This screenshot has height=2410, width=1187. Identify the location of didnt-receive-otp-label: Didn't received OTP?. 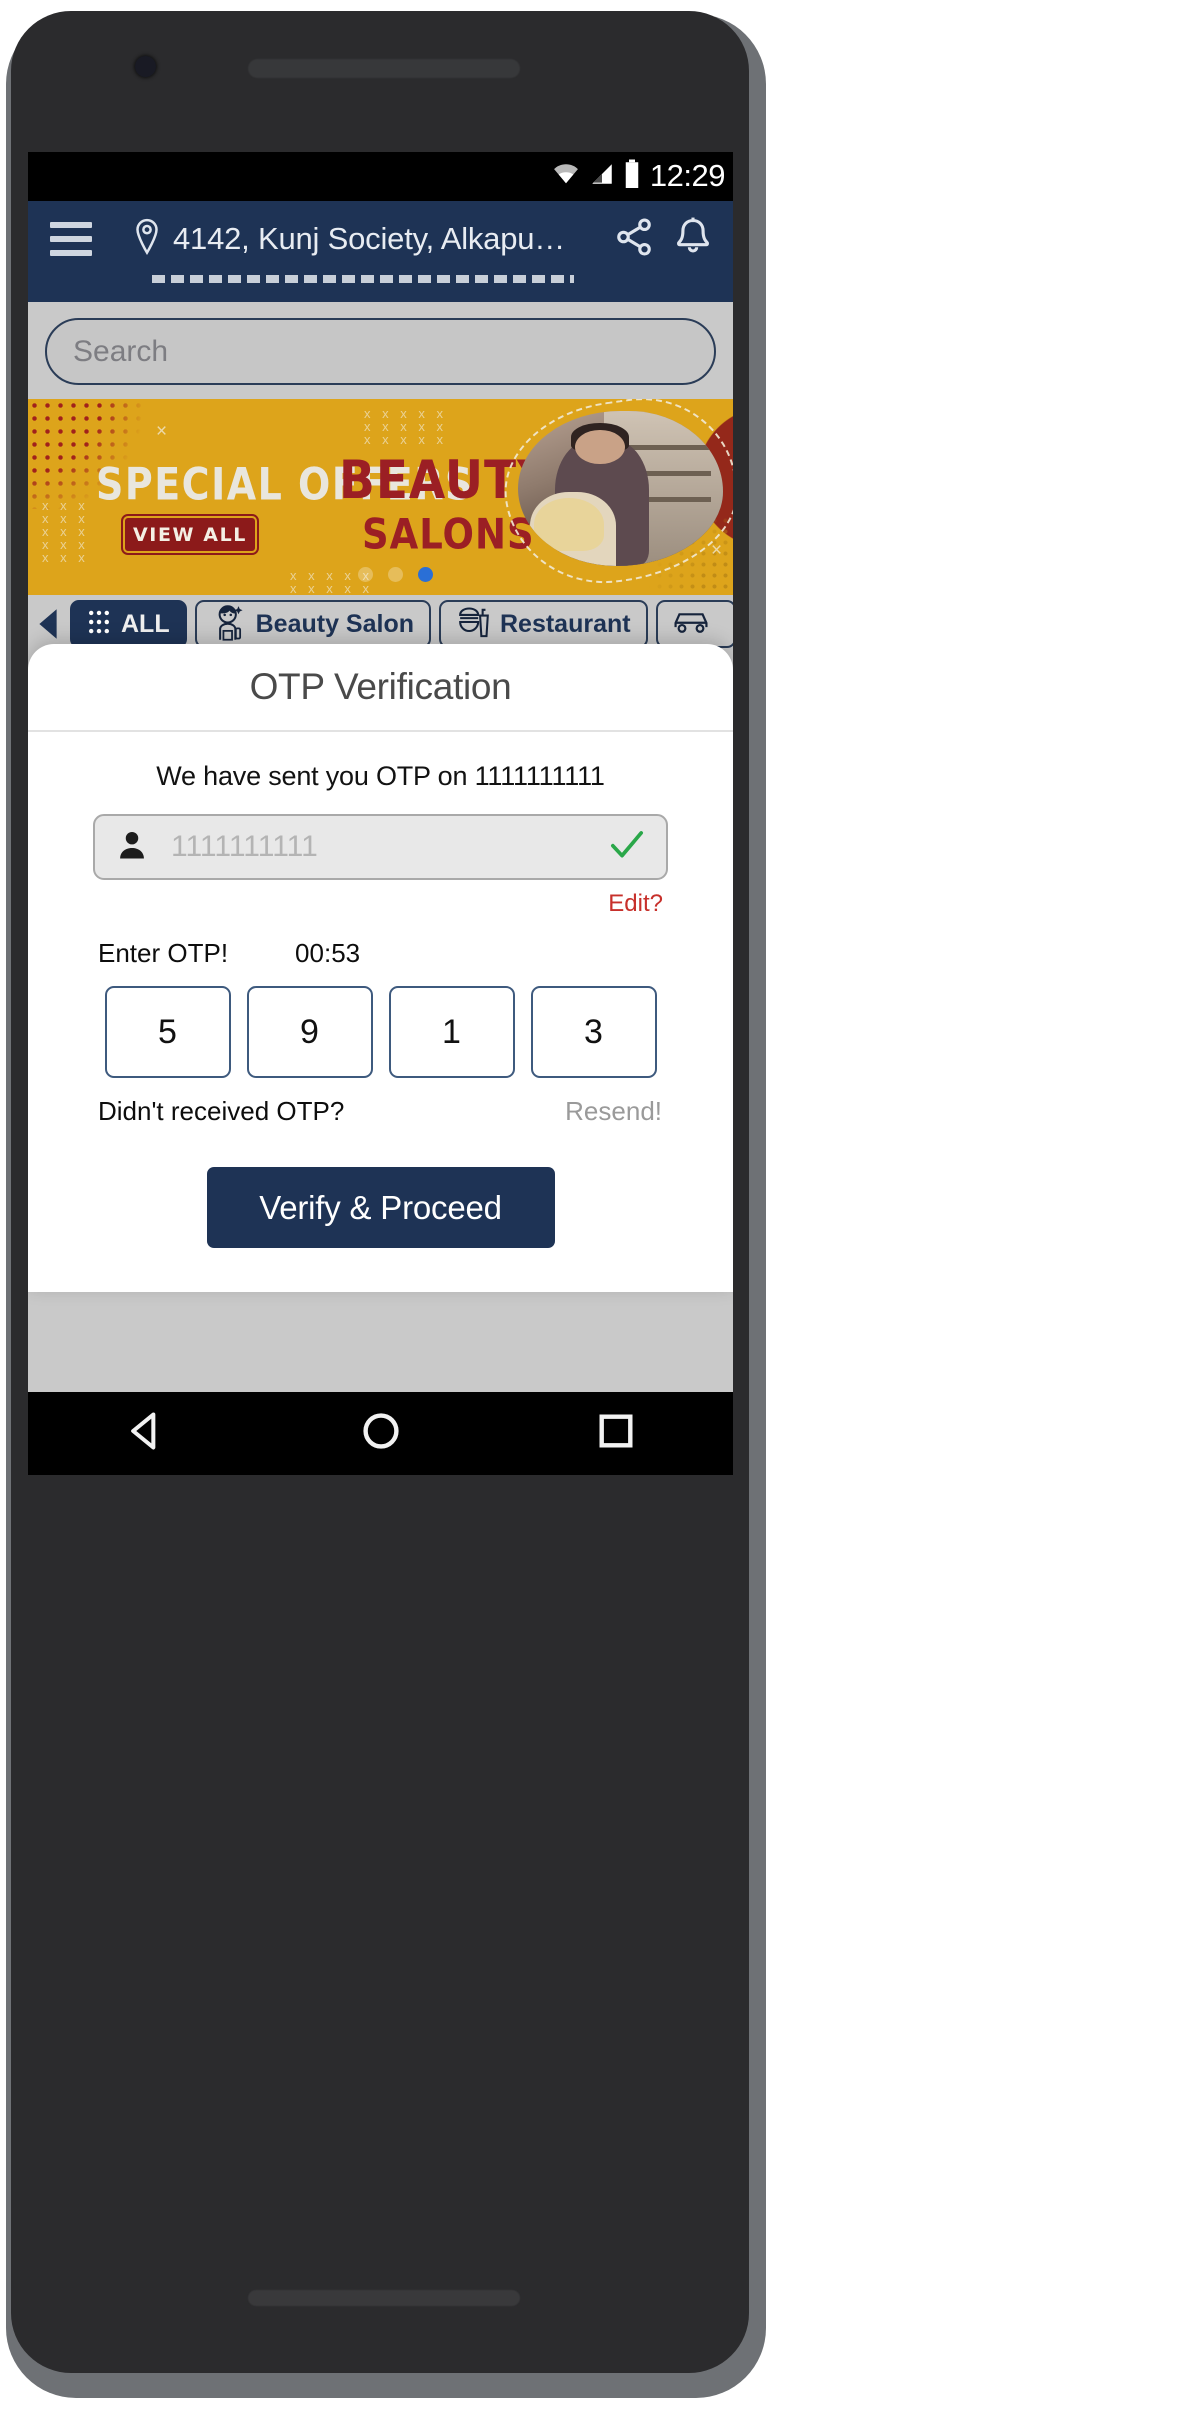
(221, 1111).